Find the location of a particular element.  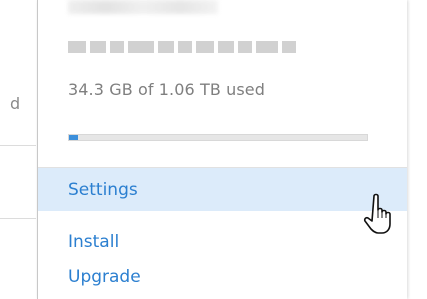

storage-progress-bar is located at coordinates (218, 137).